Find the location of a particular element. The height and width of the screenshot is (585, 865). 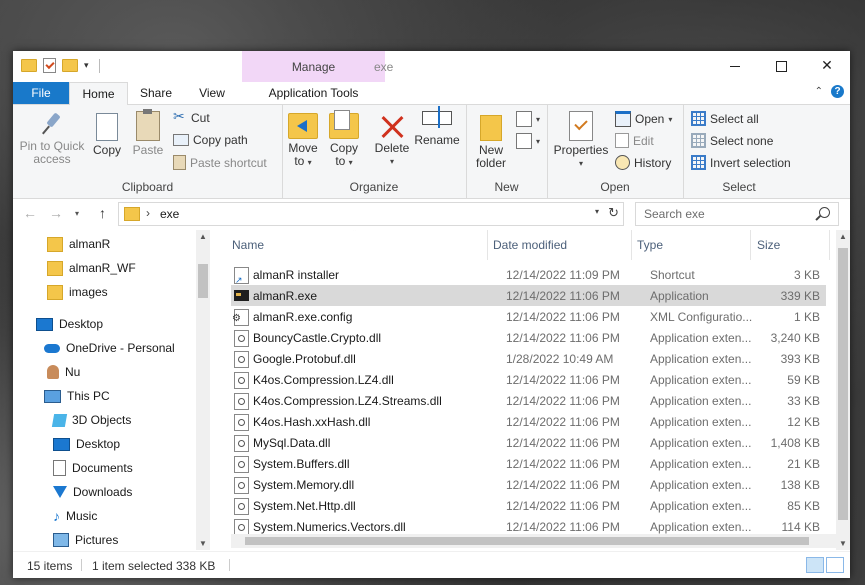

breadcrumb-exe: exe is located at coordinates (169, 214).